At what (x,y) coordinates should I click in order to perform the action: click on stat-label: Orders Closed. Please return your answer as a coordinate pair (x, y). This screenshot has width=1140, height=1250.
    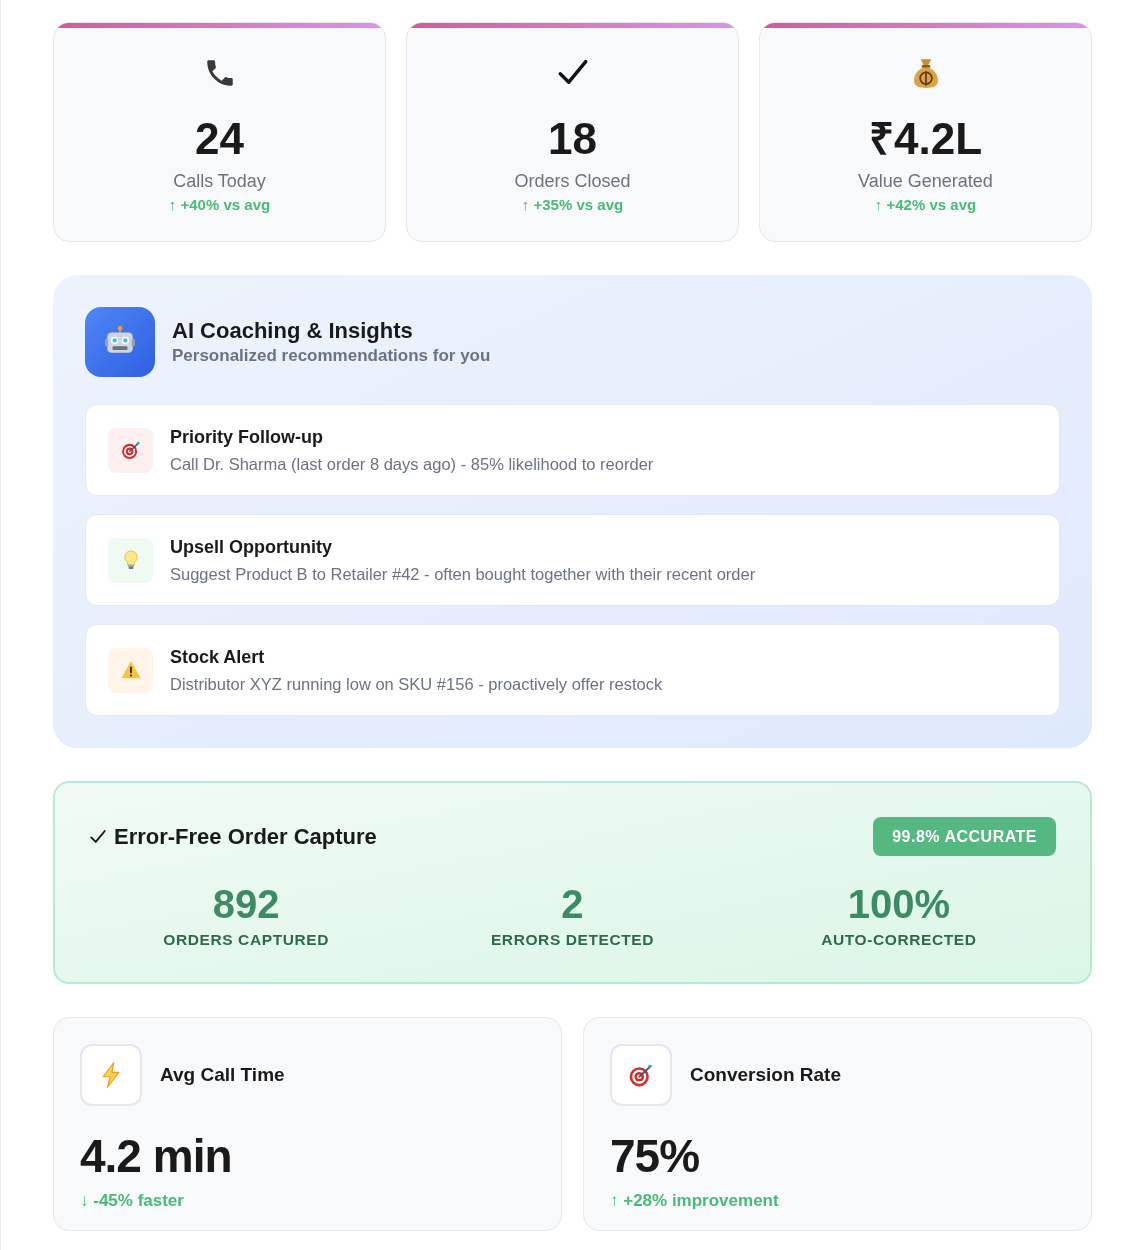
    Looking at the image, I should click on (572, 181).